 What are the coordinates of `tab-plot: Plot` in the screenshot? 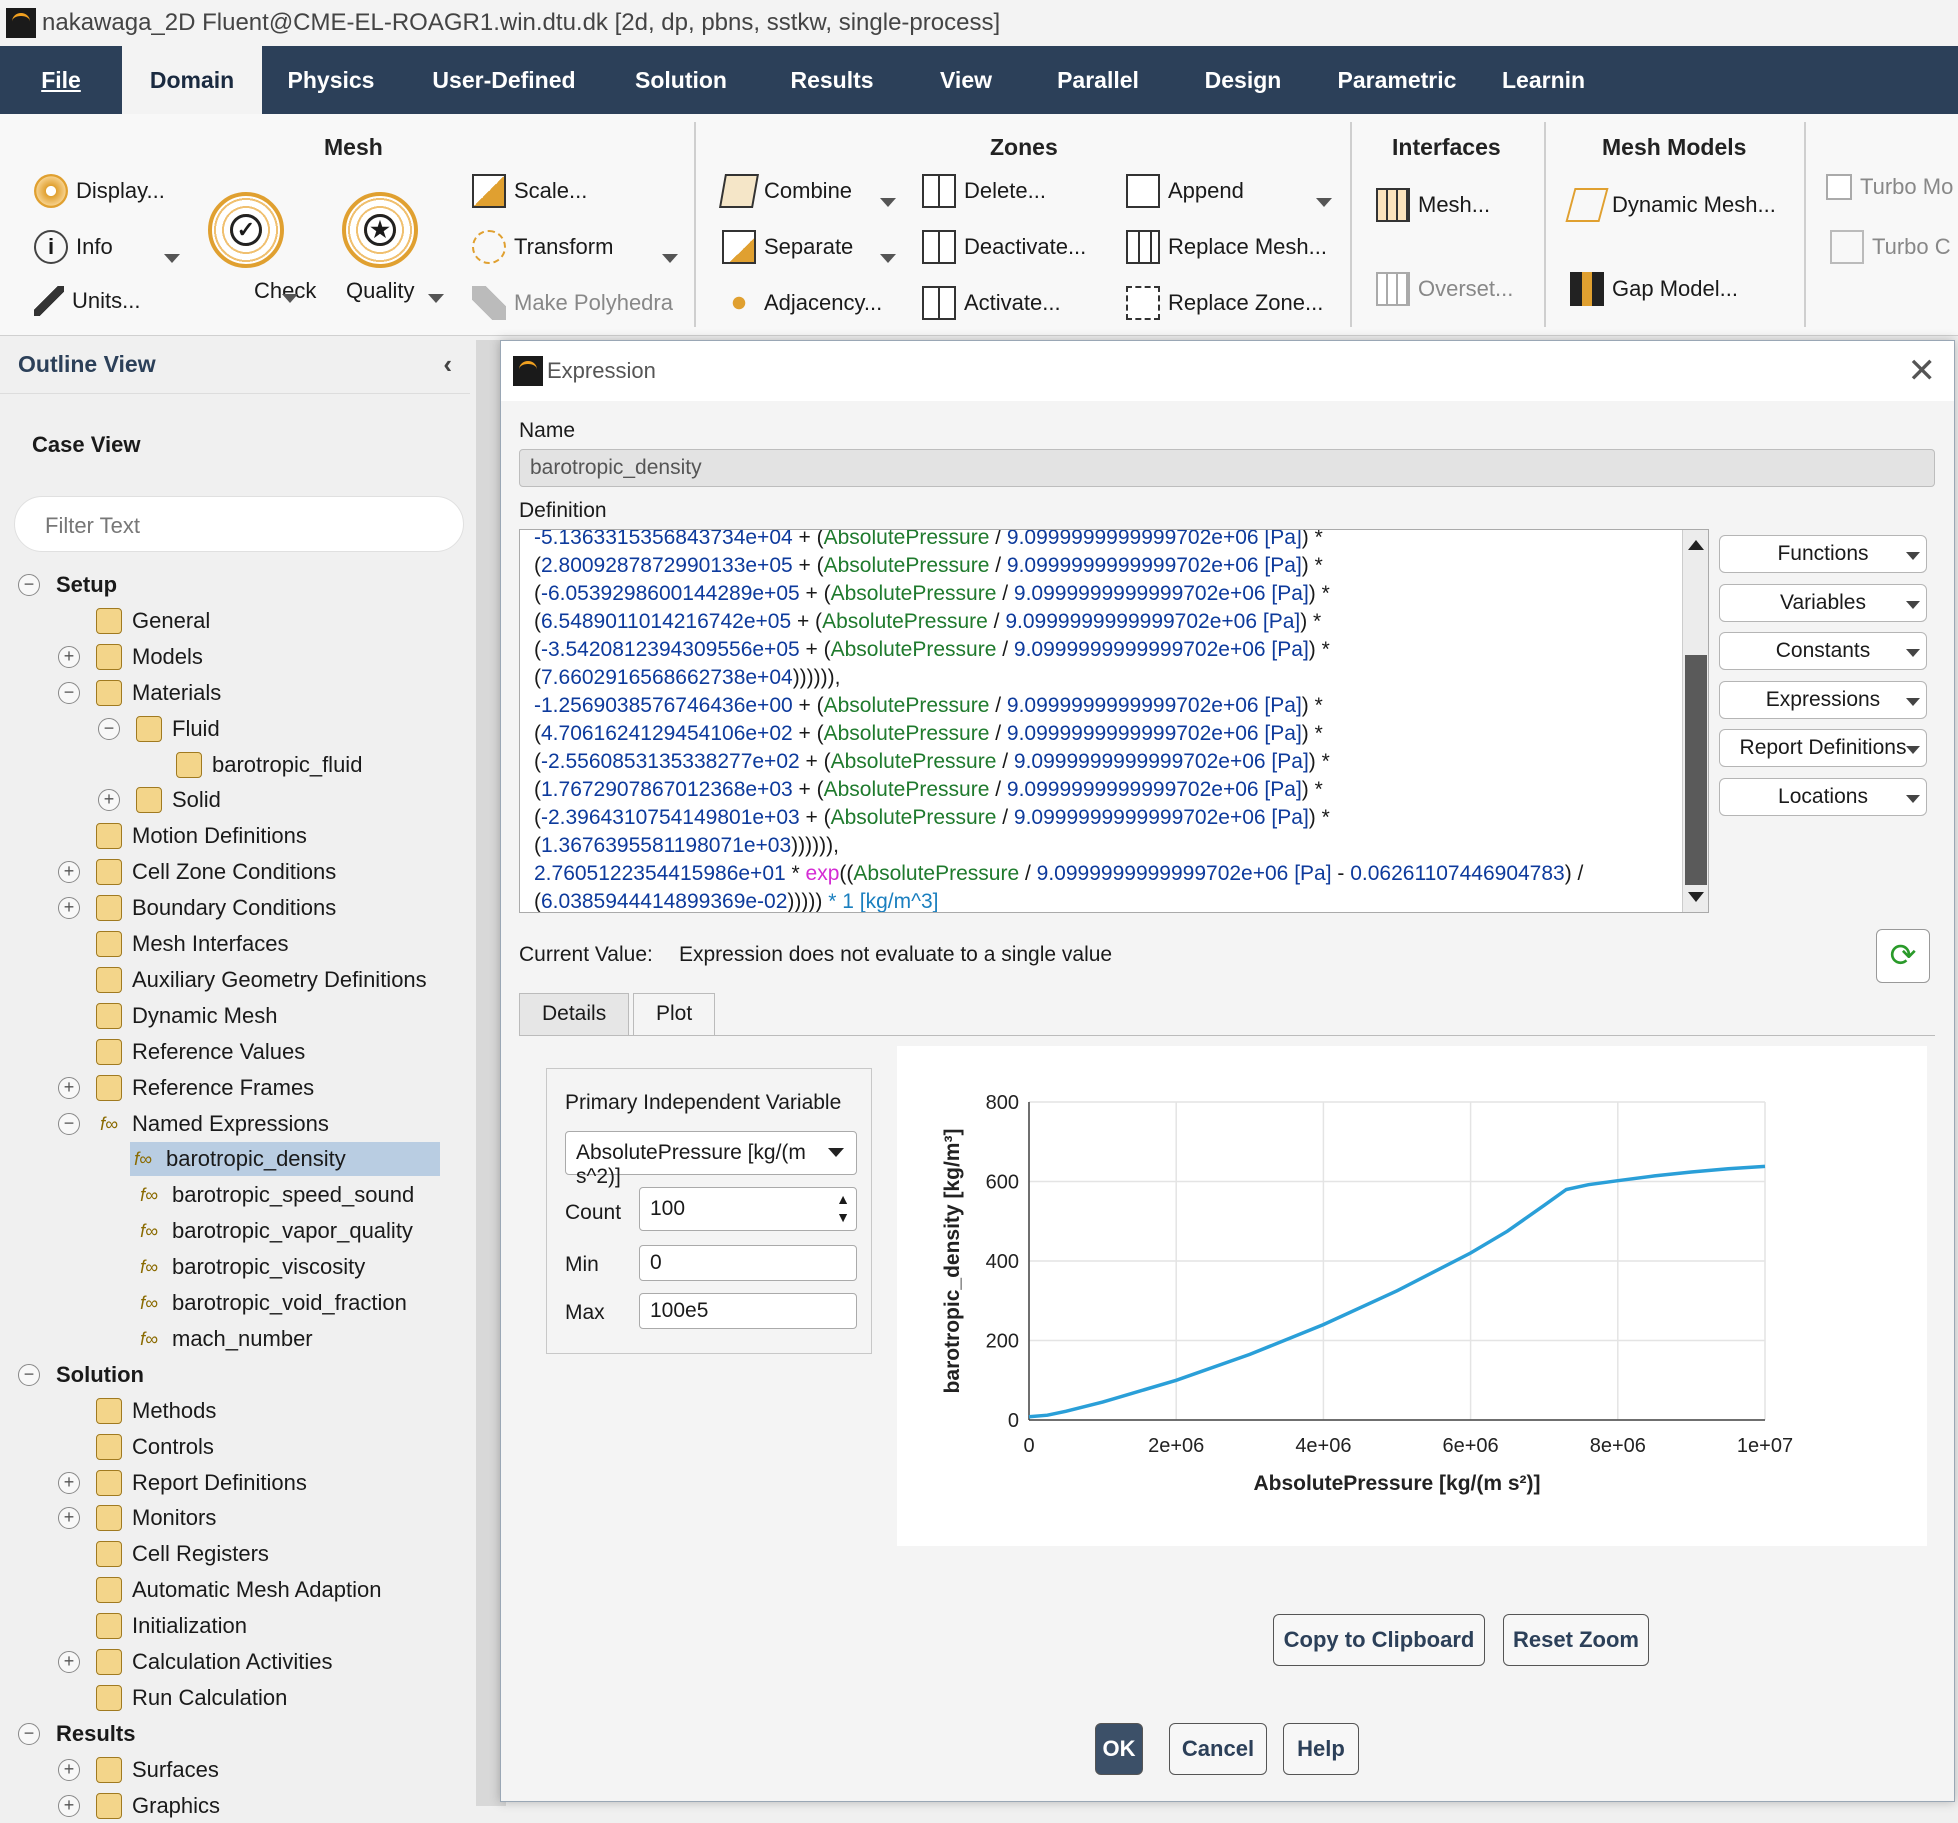 It's located at (674, 1014).